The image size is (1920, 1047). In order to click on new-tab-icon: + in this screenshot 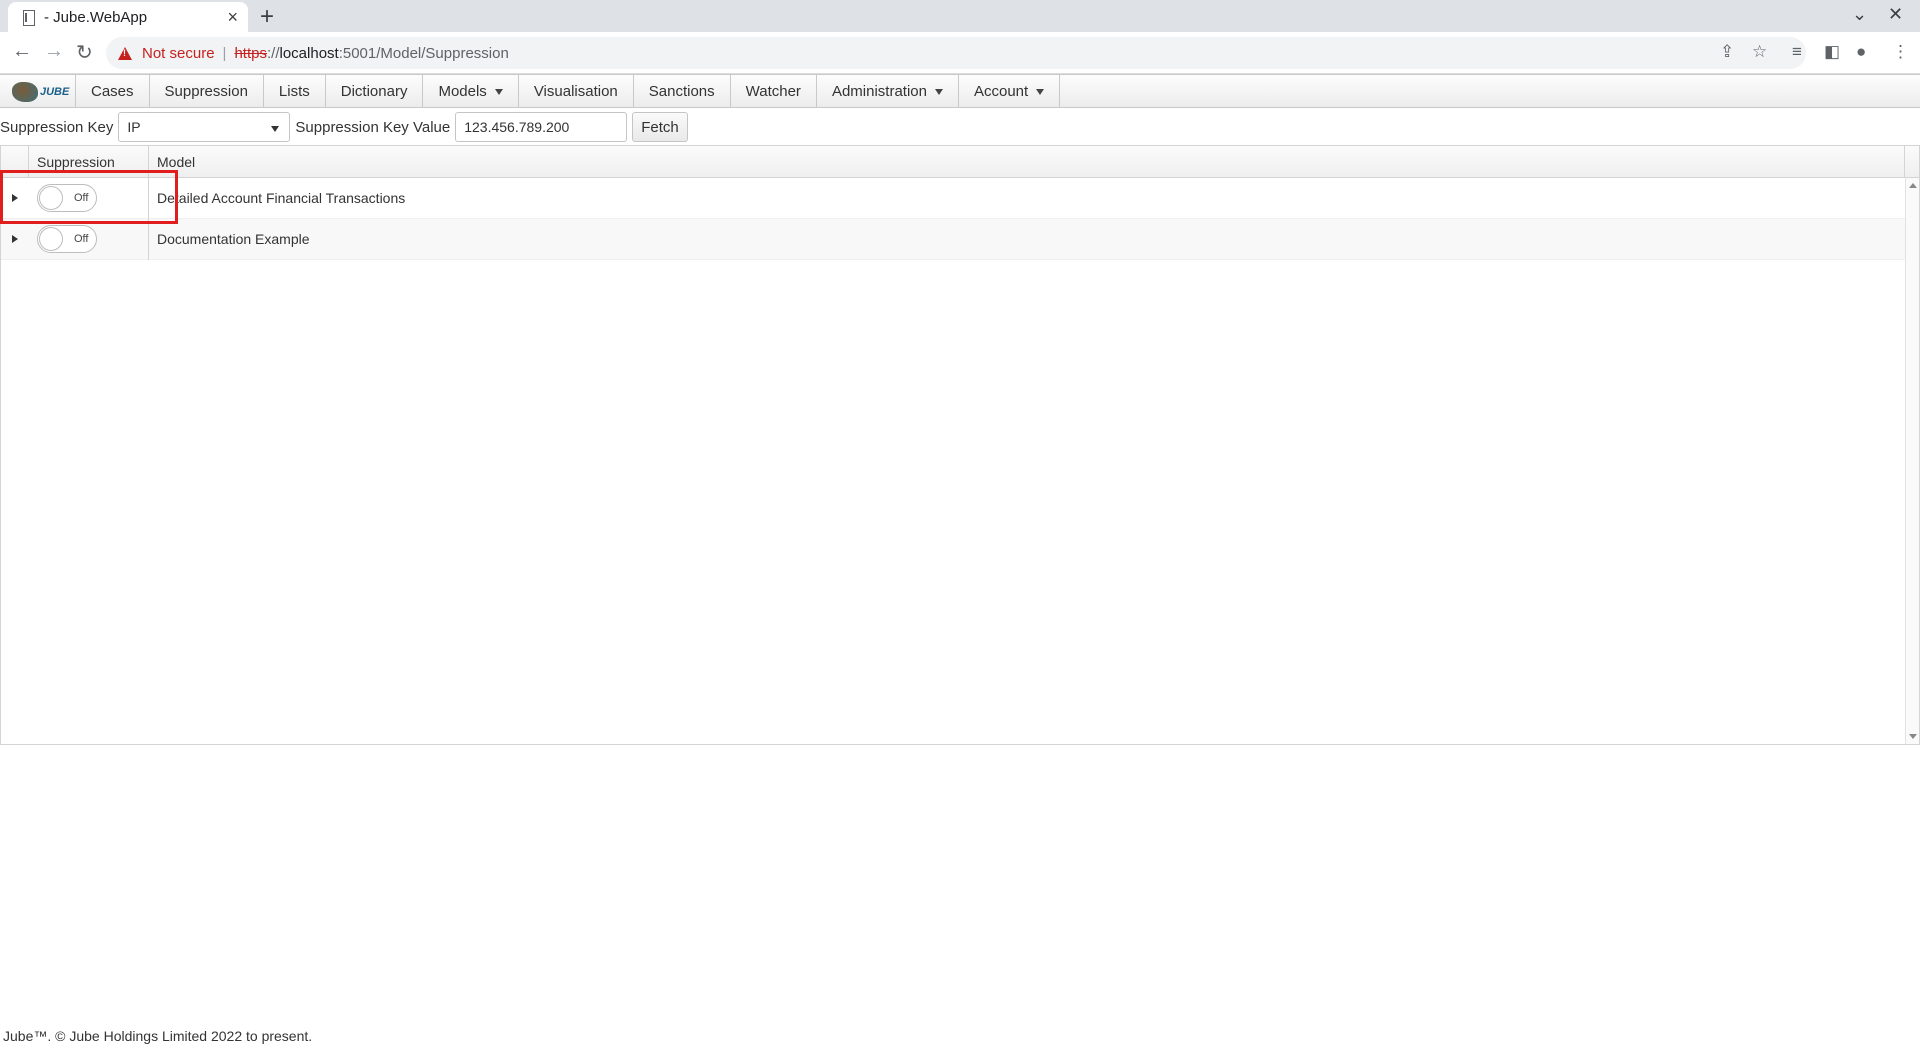, I will do `click(267, 17)`.